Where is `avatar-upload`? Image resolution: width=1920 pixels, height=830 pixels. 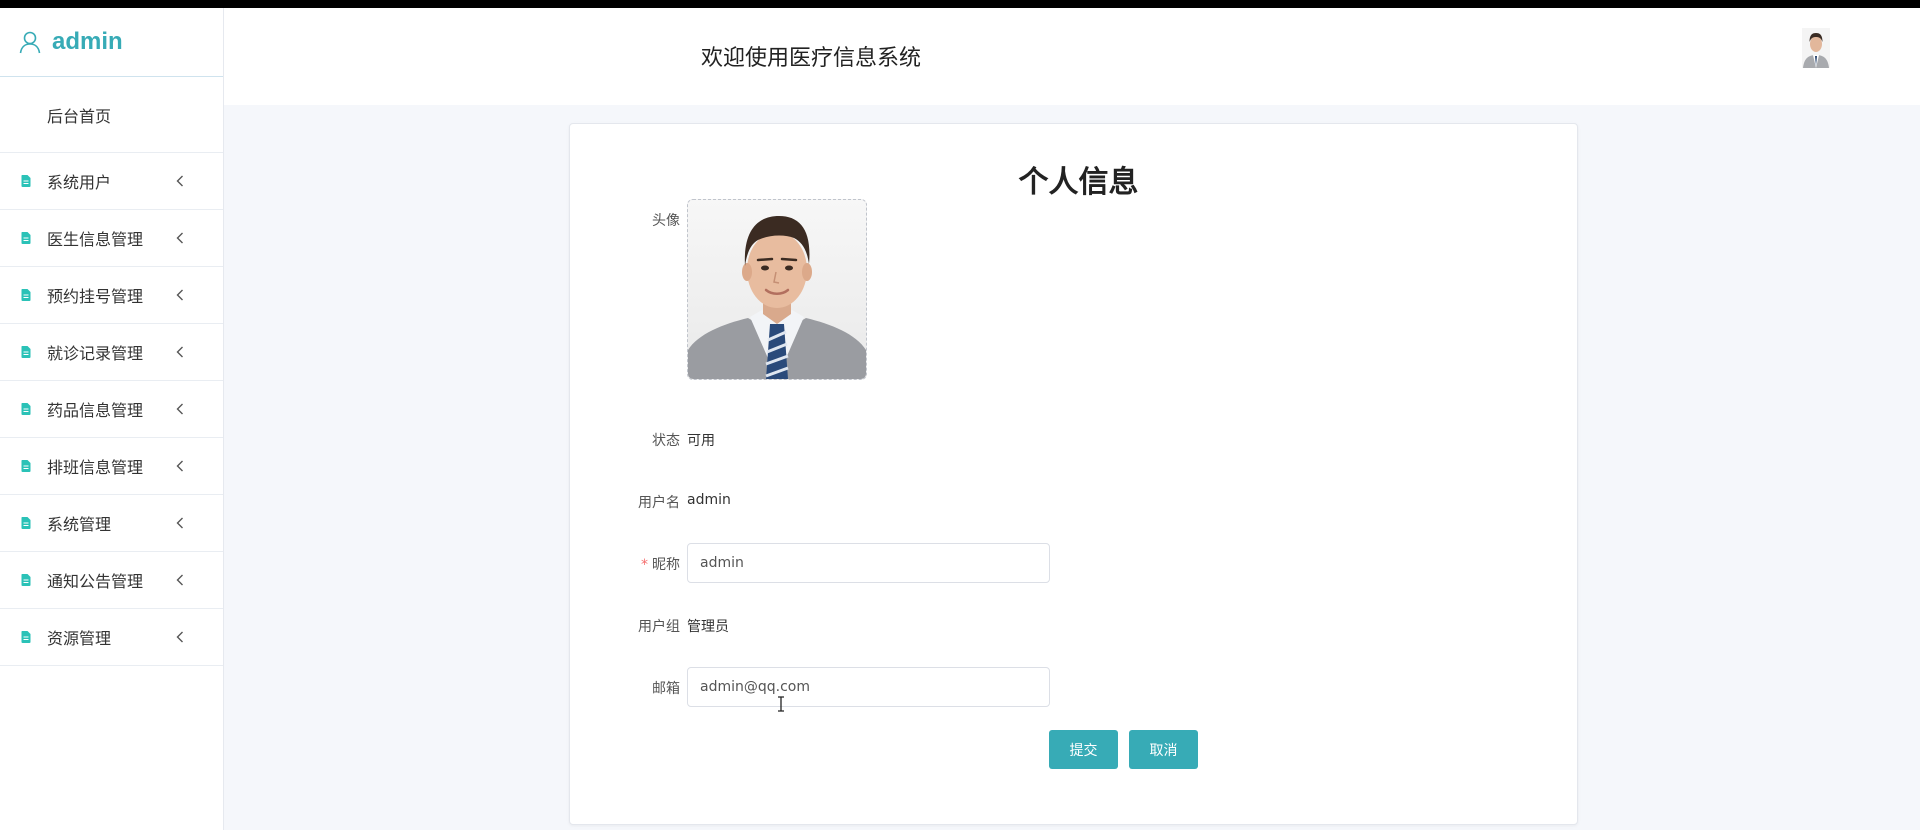 avatar-upload is located at coordinates (777, 289).